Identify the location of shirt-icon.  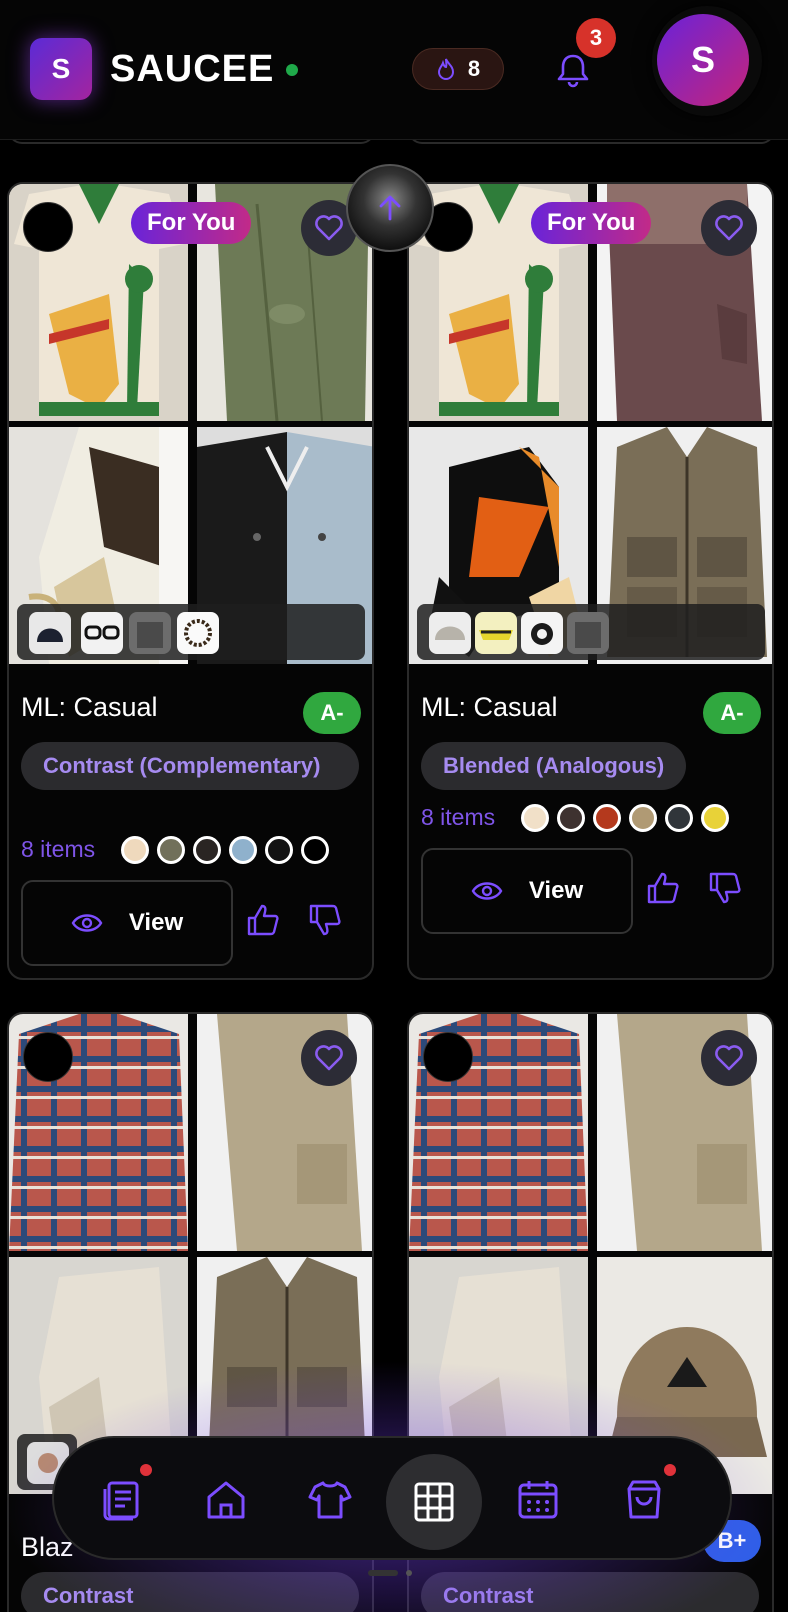
(330, 1500).